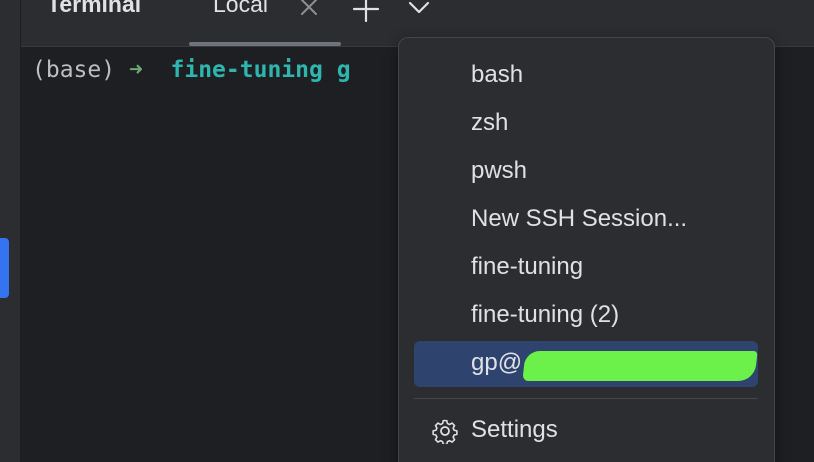  What do you see at coordinates (265, 44) in the screenshot?
I see `tab-active-underline` at bounding box center [265, 44].